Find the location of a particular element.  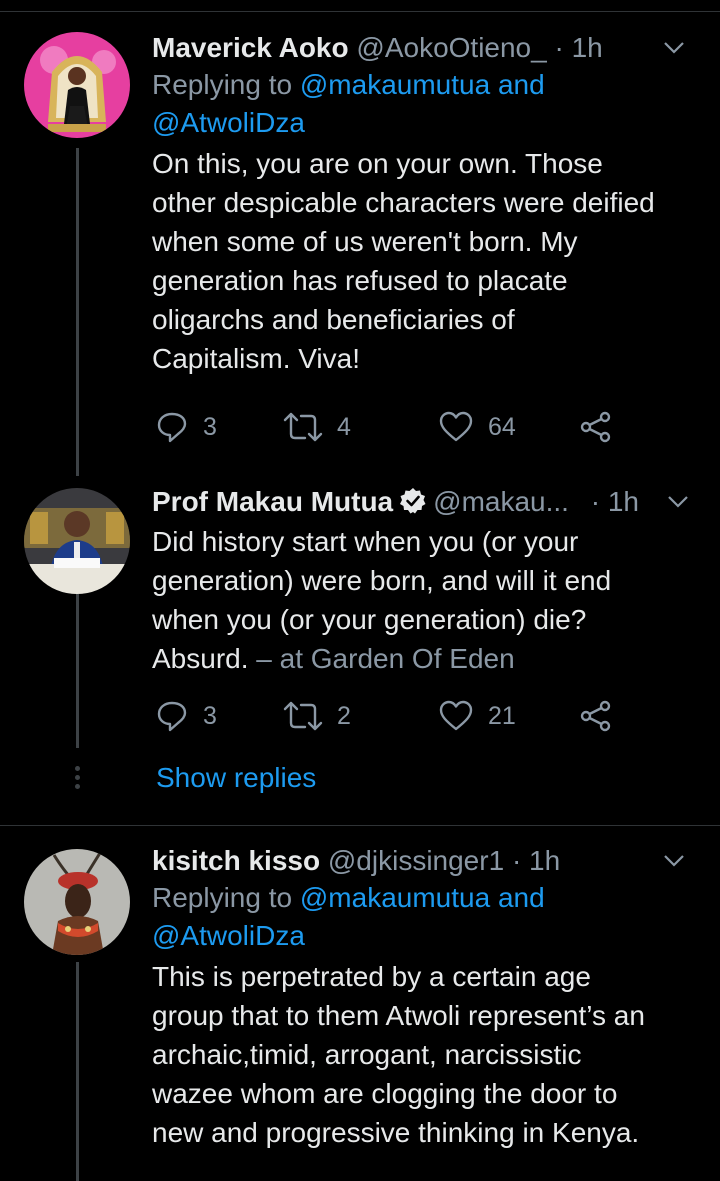

tweet-text-line: wazee whom are clogging the door to is located at coordinates (385, 1093).